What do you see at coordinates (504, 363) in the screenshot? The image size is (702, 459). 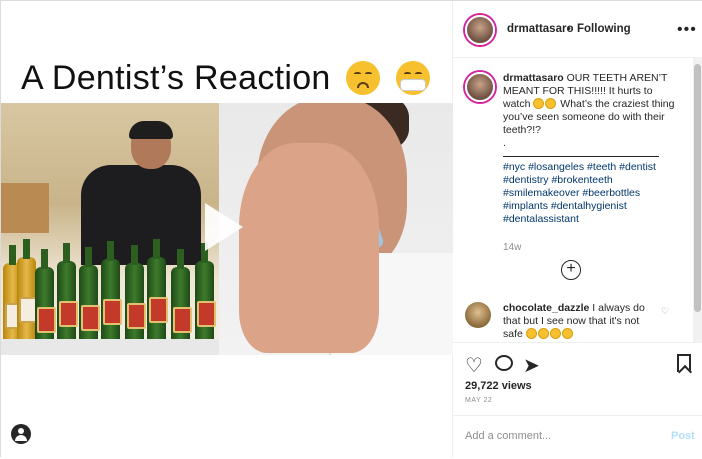 I see `comment-icon` at bounding box center [504, 363].